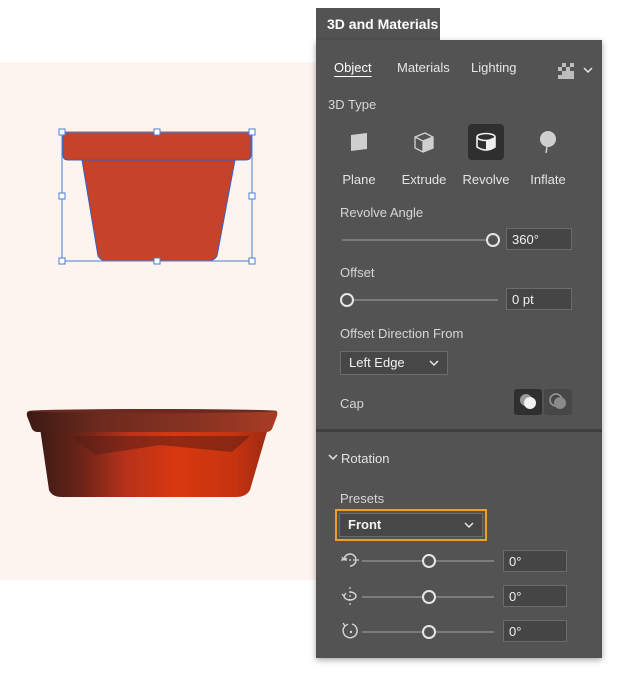  I want to click on rotate-x-slider-knob, so click(429, 561).